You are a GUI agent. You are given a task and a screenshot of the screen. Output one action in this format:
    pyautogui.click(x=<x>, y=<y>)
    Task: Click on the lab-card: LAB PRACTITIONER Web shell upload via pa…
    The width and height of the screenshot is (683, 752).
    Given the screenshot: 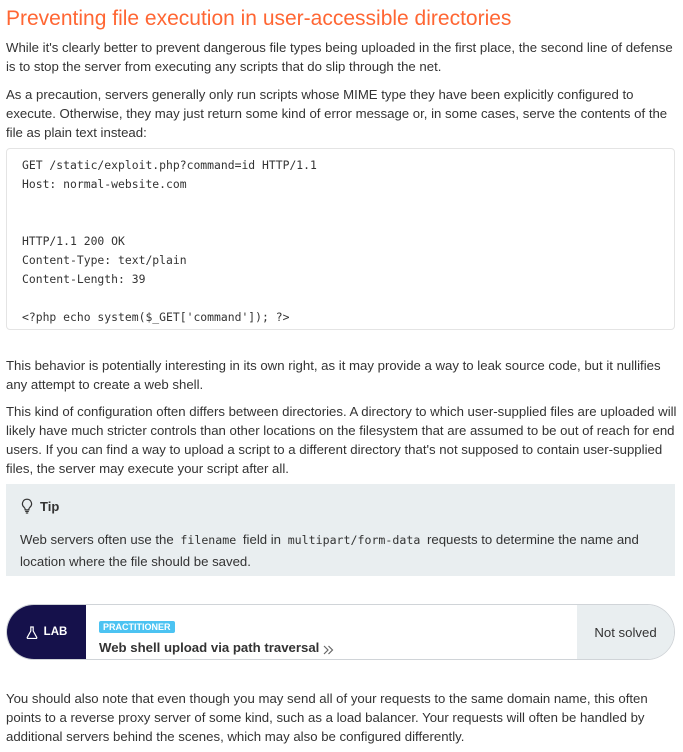 What is the action you would take?
    pyautogui.click(x=340, y=632)
    